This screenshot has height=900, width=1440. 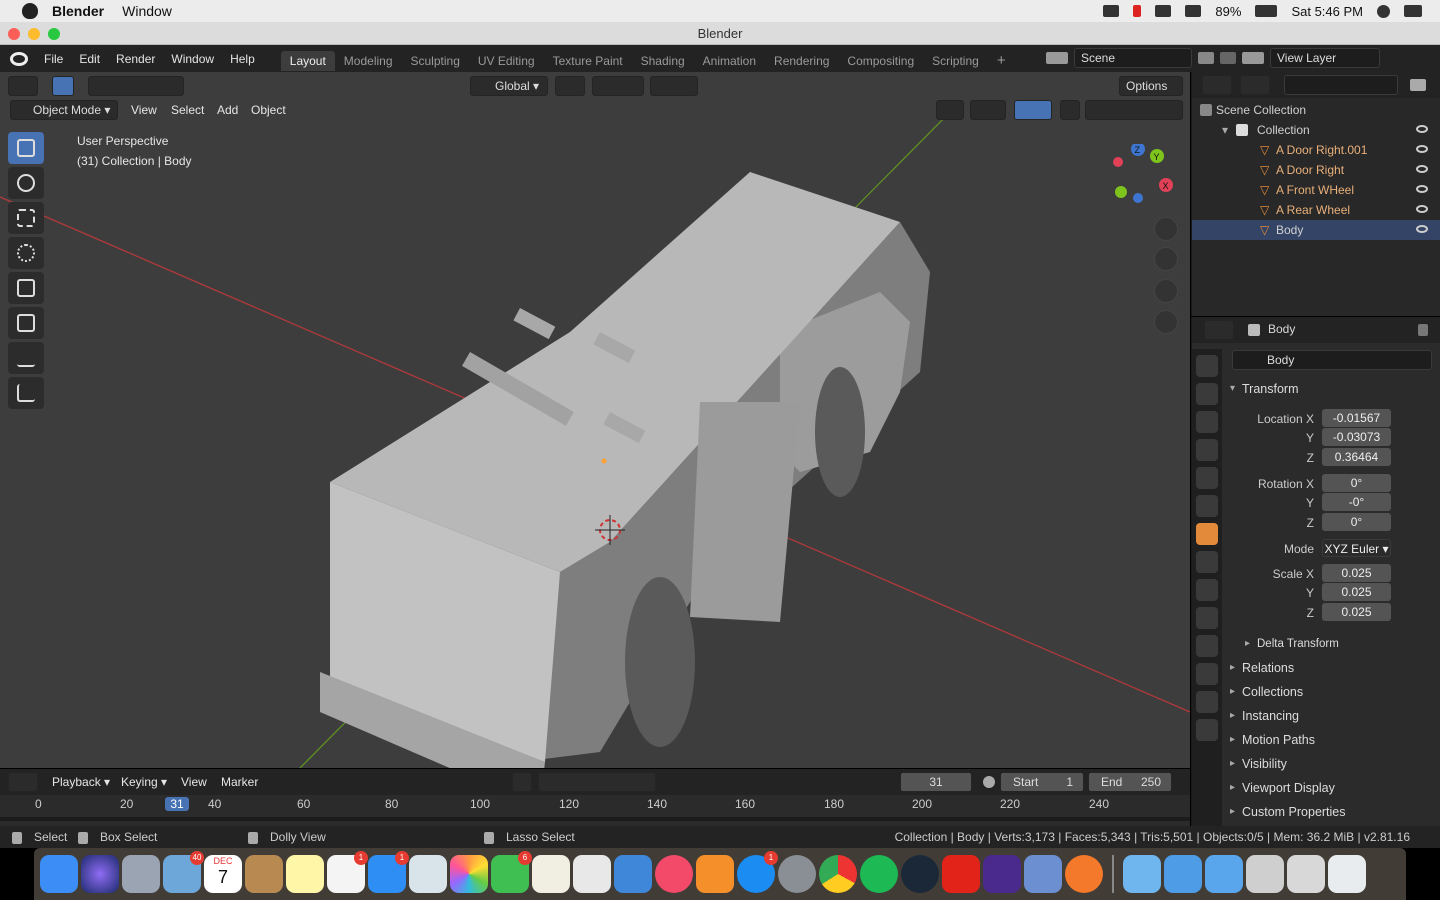 I want to click on particles-tab-icon, so click(x=1207, y=590).